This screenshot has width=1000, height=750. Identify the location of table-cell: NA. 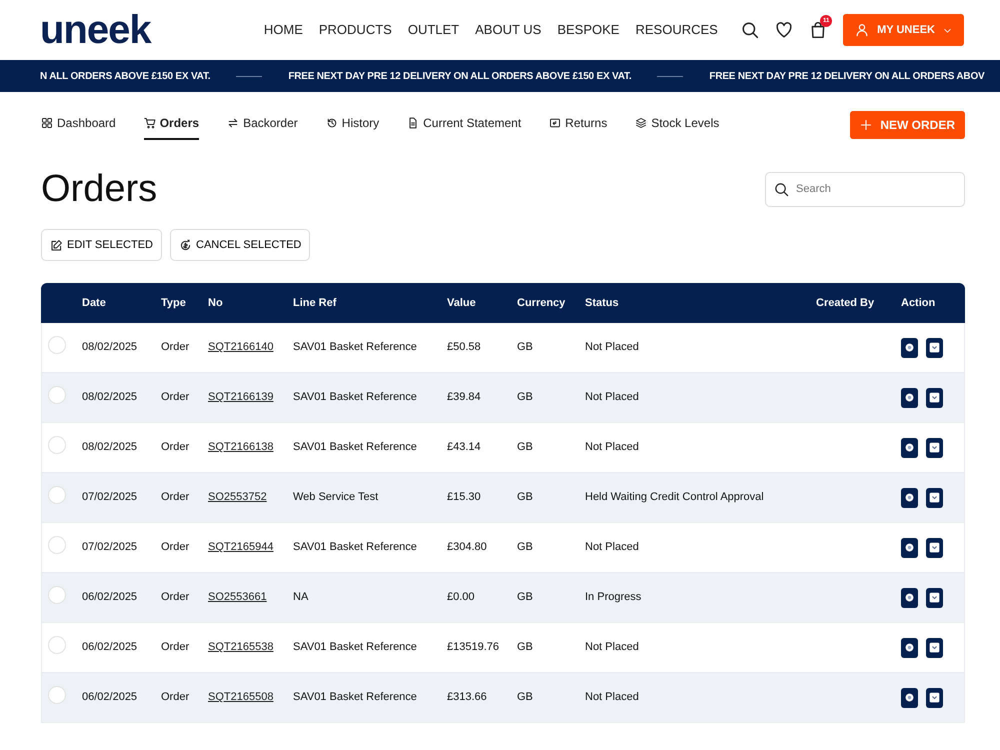
(300, 597).